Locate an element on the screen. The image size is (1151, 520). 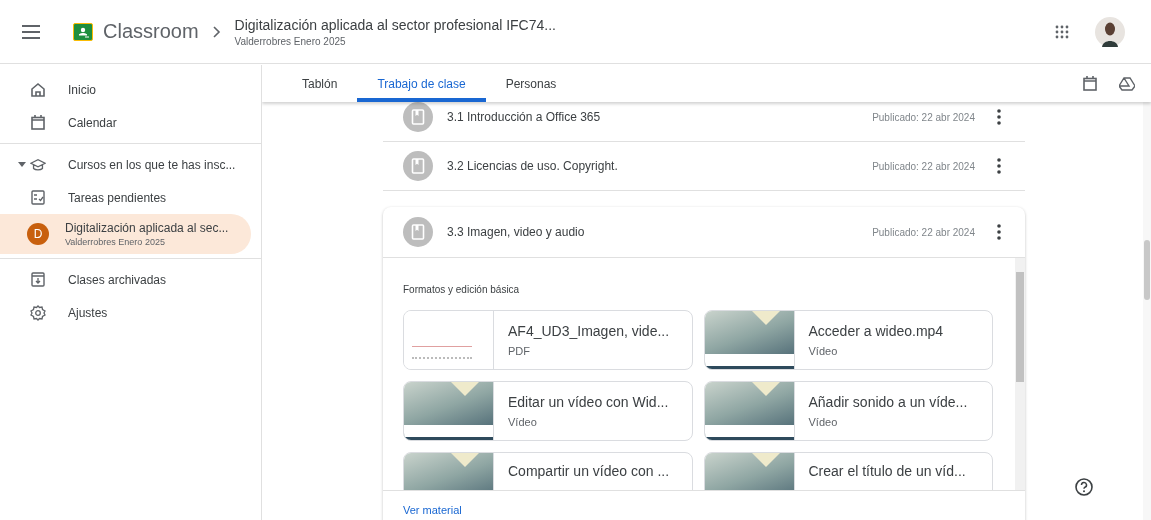
help-icon is located at coordinates (1084, 487).